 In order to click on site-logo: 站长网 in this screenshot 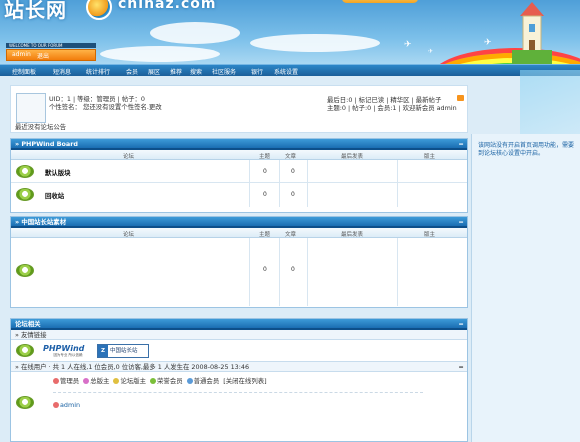, I will do `click(35, 11)`.